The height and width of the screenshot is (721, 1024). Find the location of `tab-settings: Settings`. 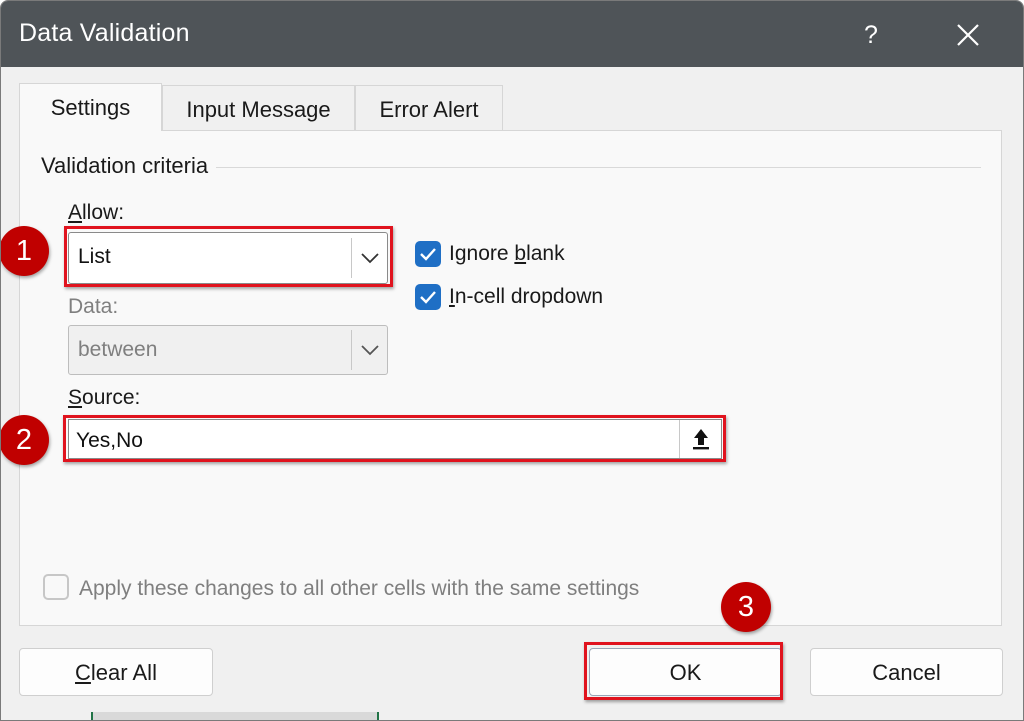

tab-settings: Settings is located at coordinates (90, 107).